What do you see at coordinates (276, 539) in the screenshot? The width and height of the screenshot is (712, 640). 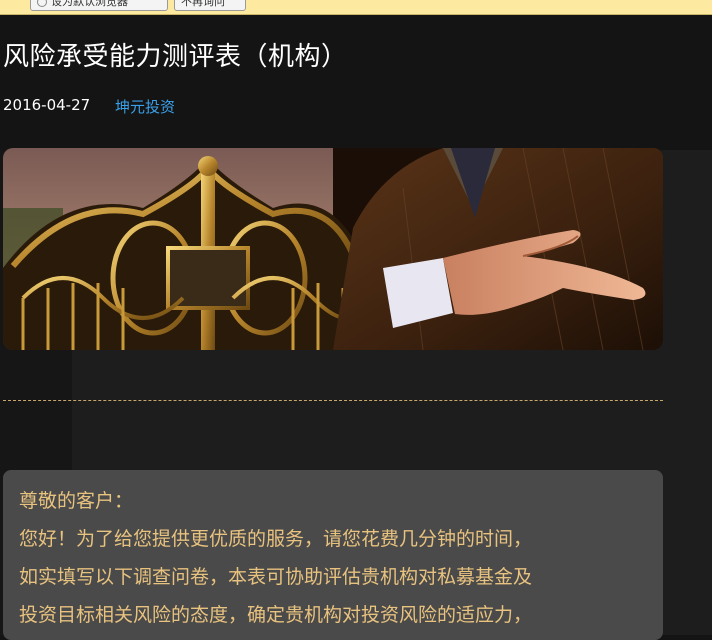 I see `letter-line: 您好！为了给您提供更优质的服务，请您花费几分钟的时间，` at bounding box center [276, 539].